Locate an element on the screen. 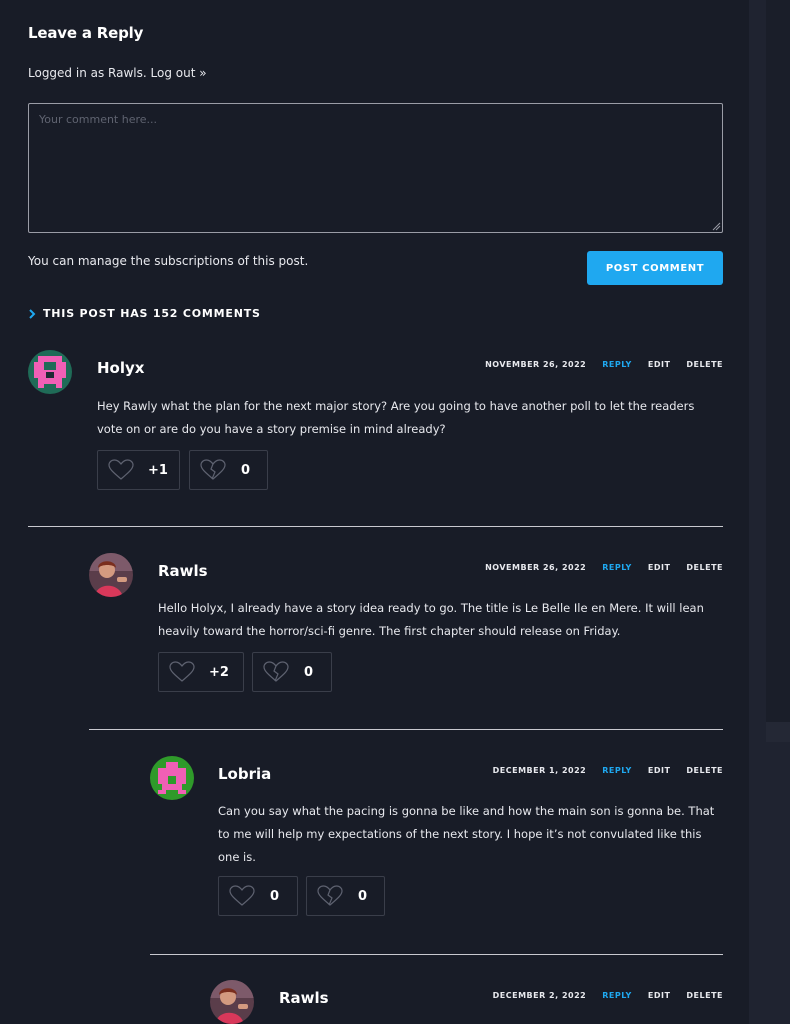 The image size is (790, 1024). like-button: +2 is located at coordinates (201, 672).